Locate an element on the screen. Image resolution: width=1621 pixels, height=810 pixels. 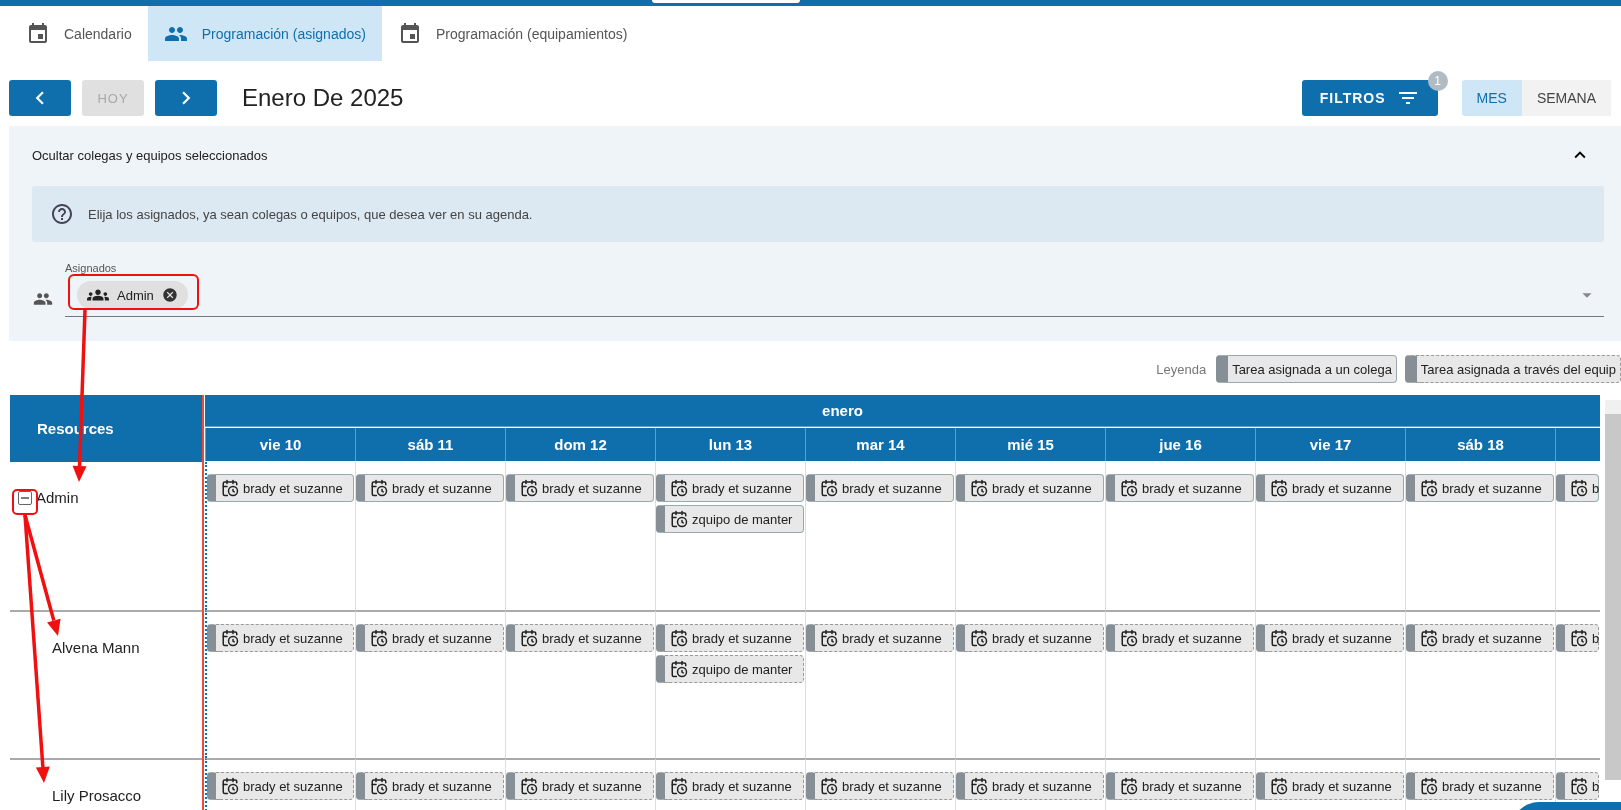
collapse-toggle is located at coordinates (25, 498).